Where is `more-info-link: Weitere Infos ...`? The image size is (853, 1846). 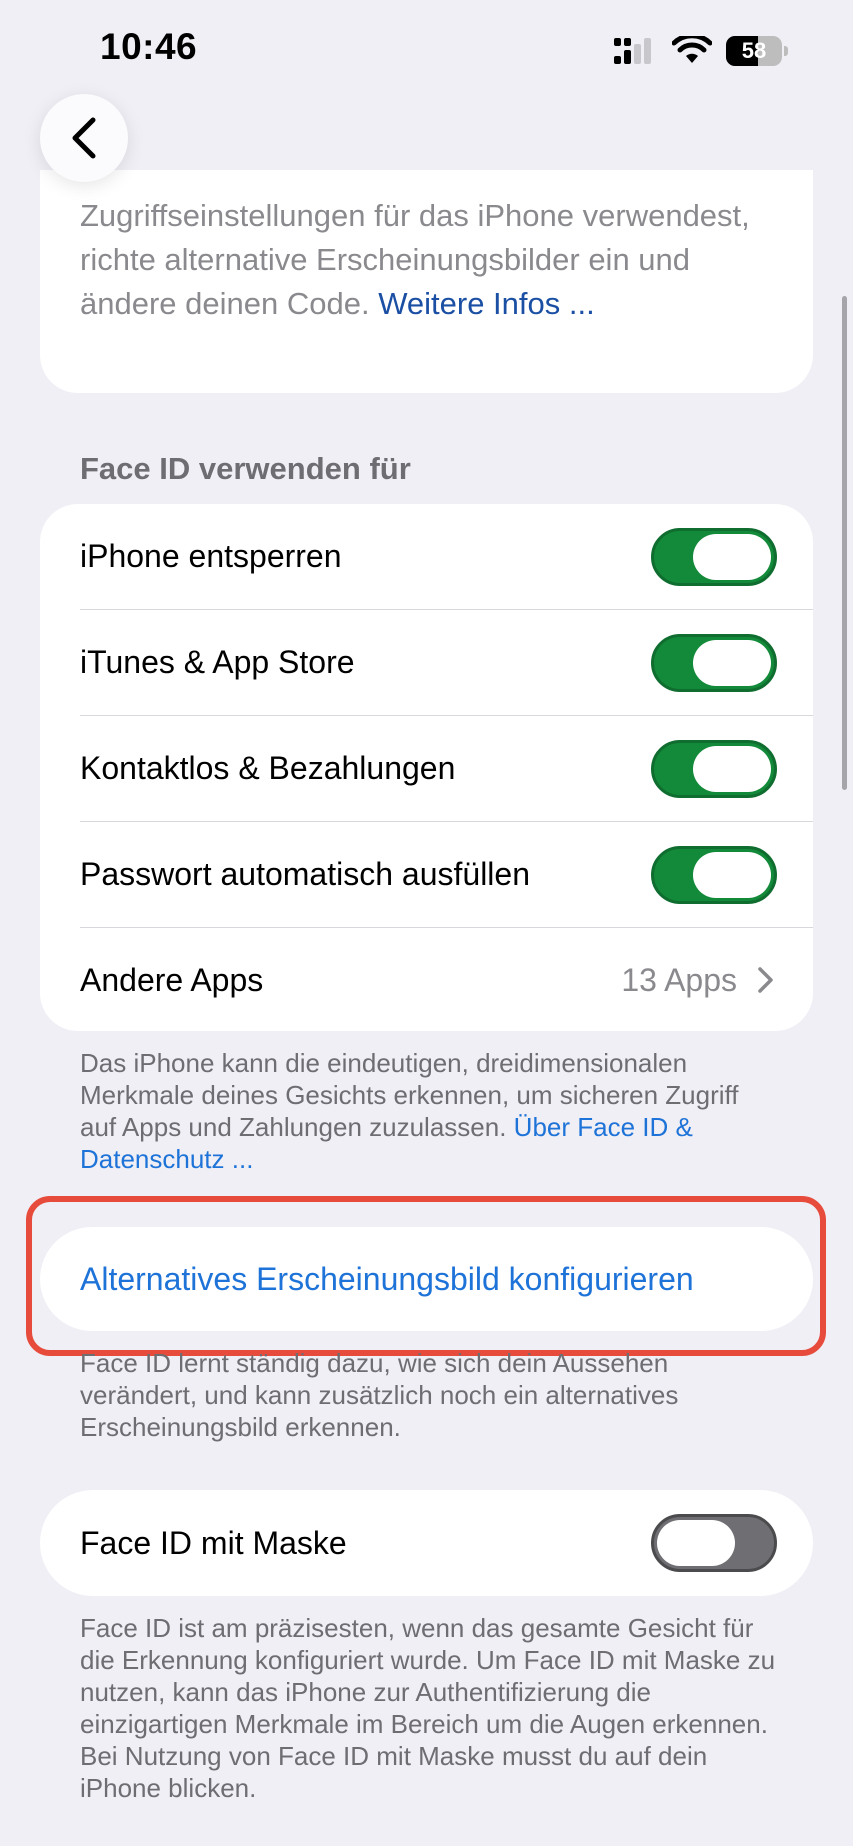 more-info-link: Weitere Infos ... is located at coordinates (486, 303).